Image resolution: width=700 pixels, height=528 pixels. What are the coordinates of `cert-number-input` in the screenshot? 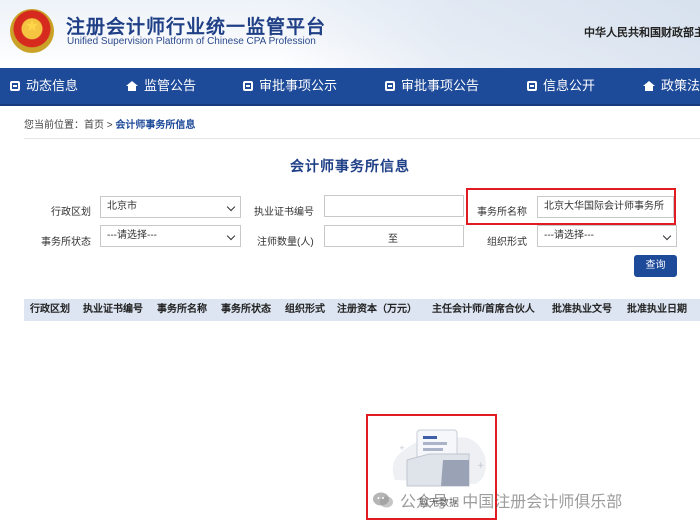 It's located at (394, 206).